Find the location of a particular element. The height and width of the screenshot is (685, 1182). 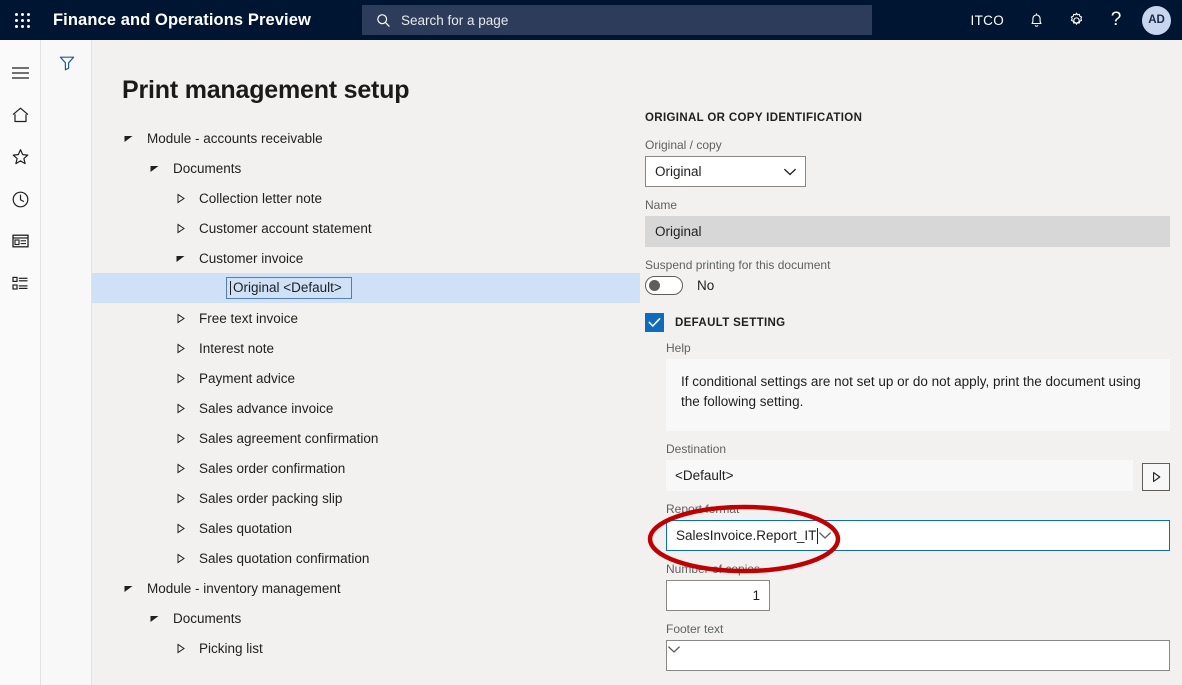

tree-row: Sales quotation is located at coordinates (396, 528).